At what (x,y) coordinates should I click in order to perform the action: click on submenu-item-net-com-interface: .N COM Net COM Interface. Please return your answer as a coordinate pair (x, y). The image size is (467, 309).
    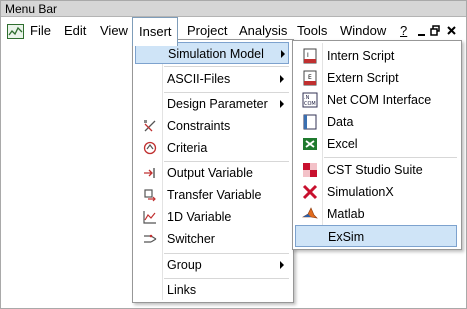
    Looking at the image, I should click on (376, 100).